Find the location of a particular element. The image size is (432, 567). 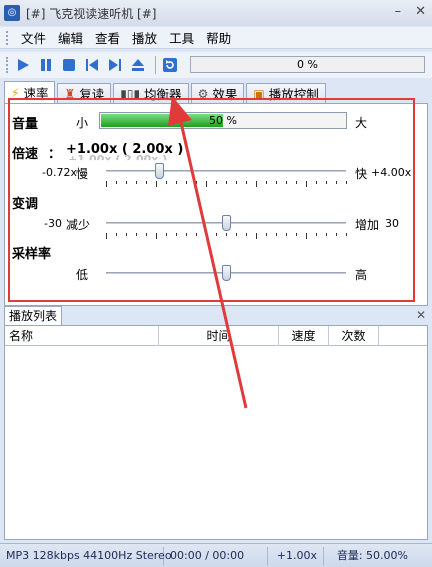

tab-repeat: ♜ 复读 is located at coordinates (84, 93).